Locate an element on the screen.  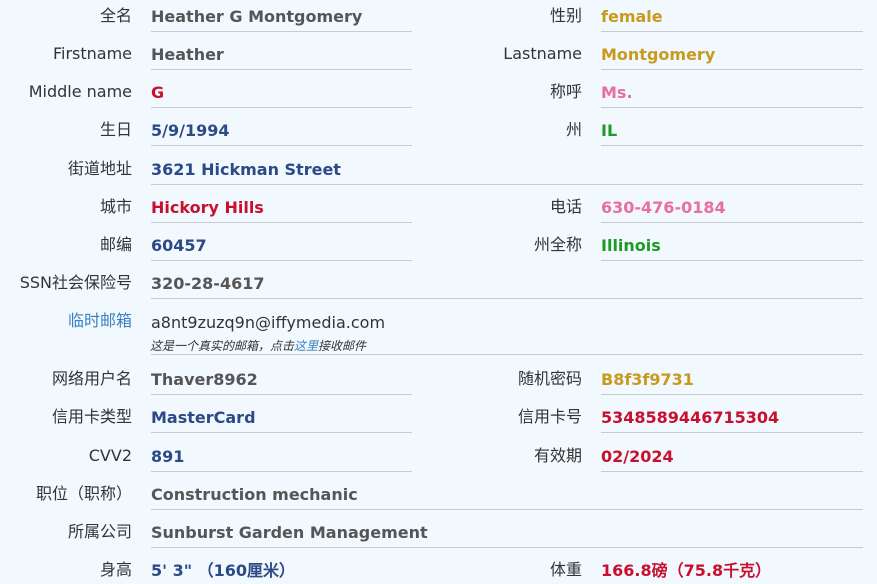
occupation-label: 职位（职称） is located at coordinates (83, 493).